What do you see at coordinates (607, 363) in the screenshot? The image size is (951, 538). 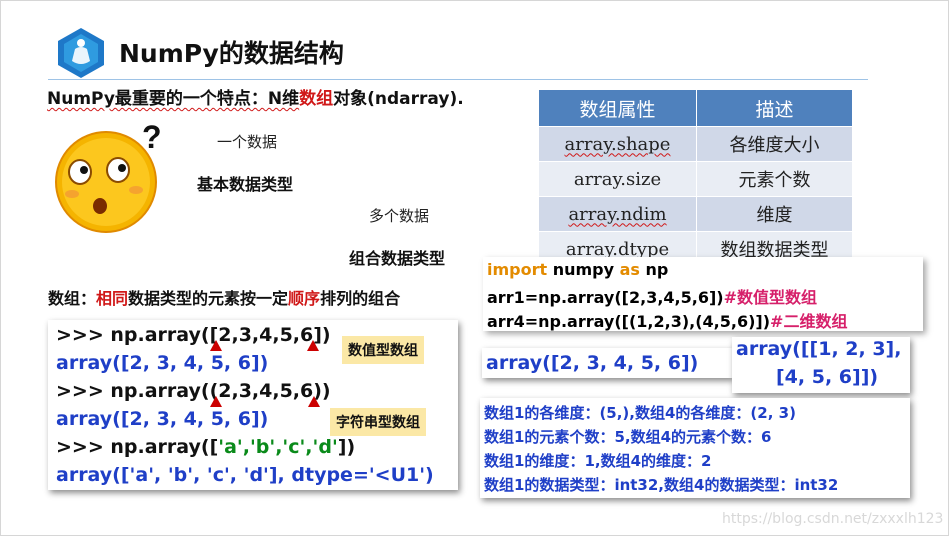 I see `result-array1: array([2, 3, 4, 5, 6])` at bounding box center [607, 363].